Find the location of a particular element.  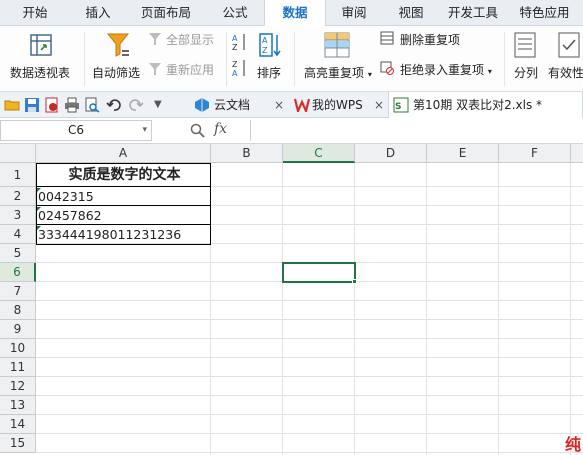

row-header-8: 8 is located at coordinates (18, 310).